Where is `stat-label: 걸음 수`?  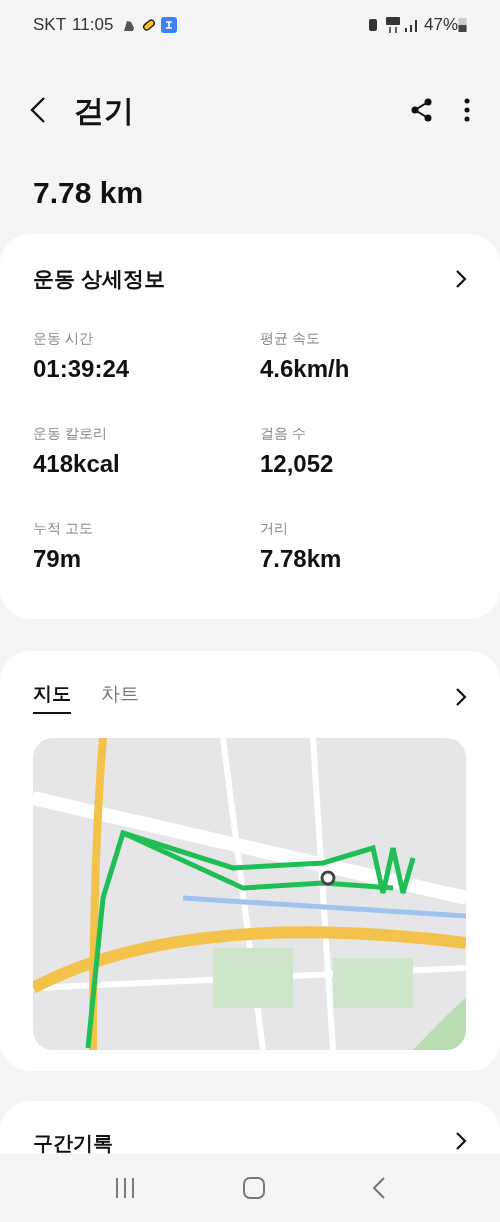 stat-label: 걸음 수 is located at coordinates (283, 433).